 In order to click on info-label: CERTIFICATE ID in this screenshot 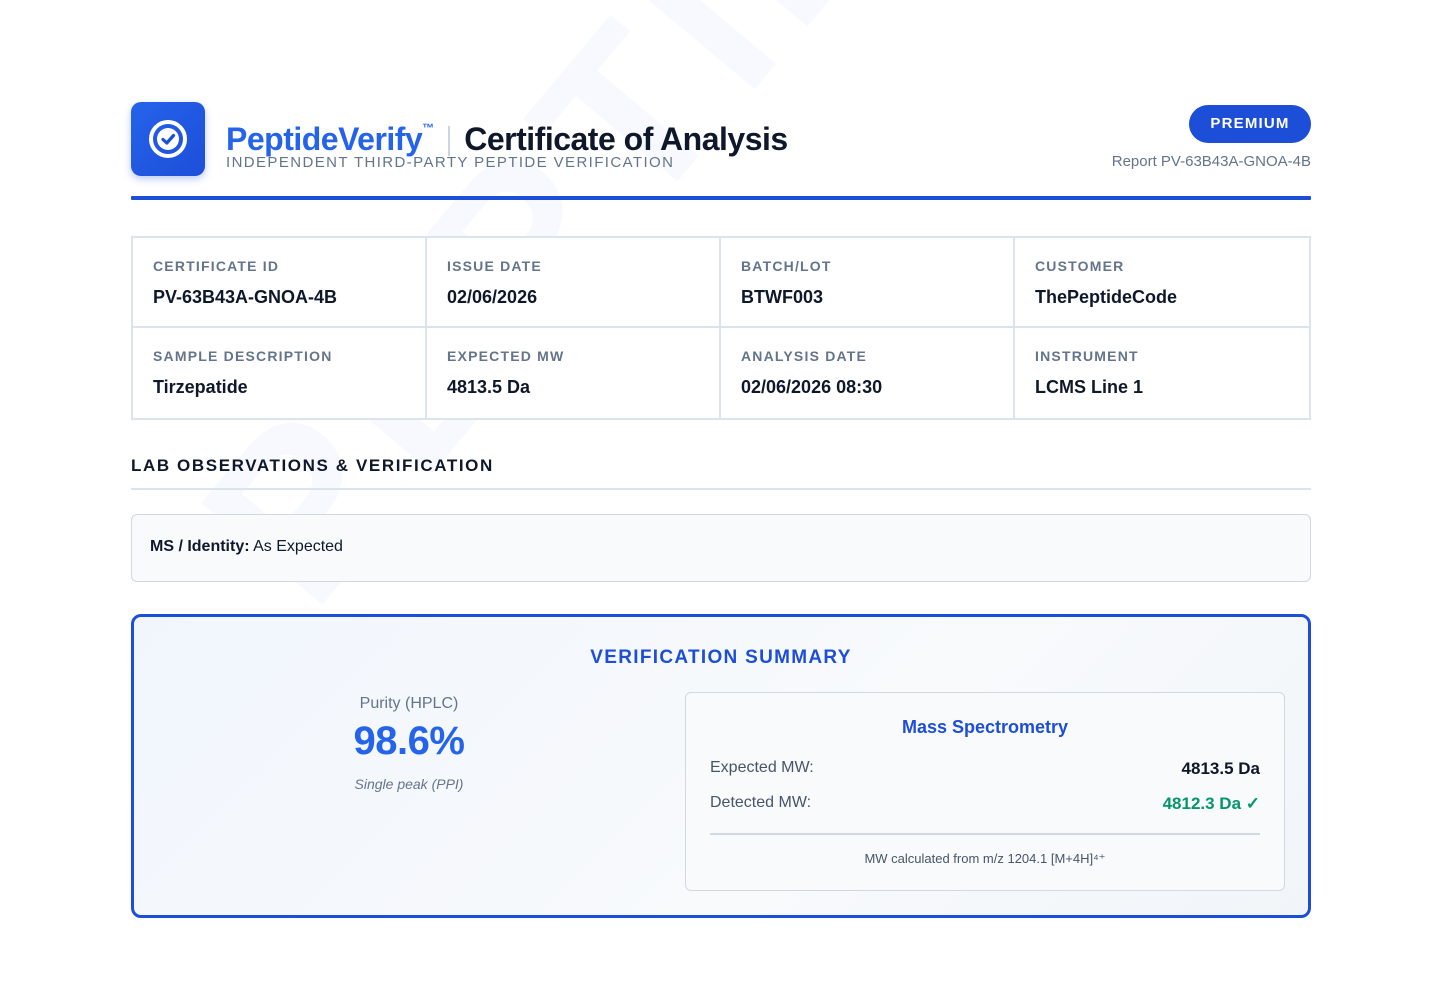, I will do `click(216, 266)`.